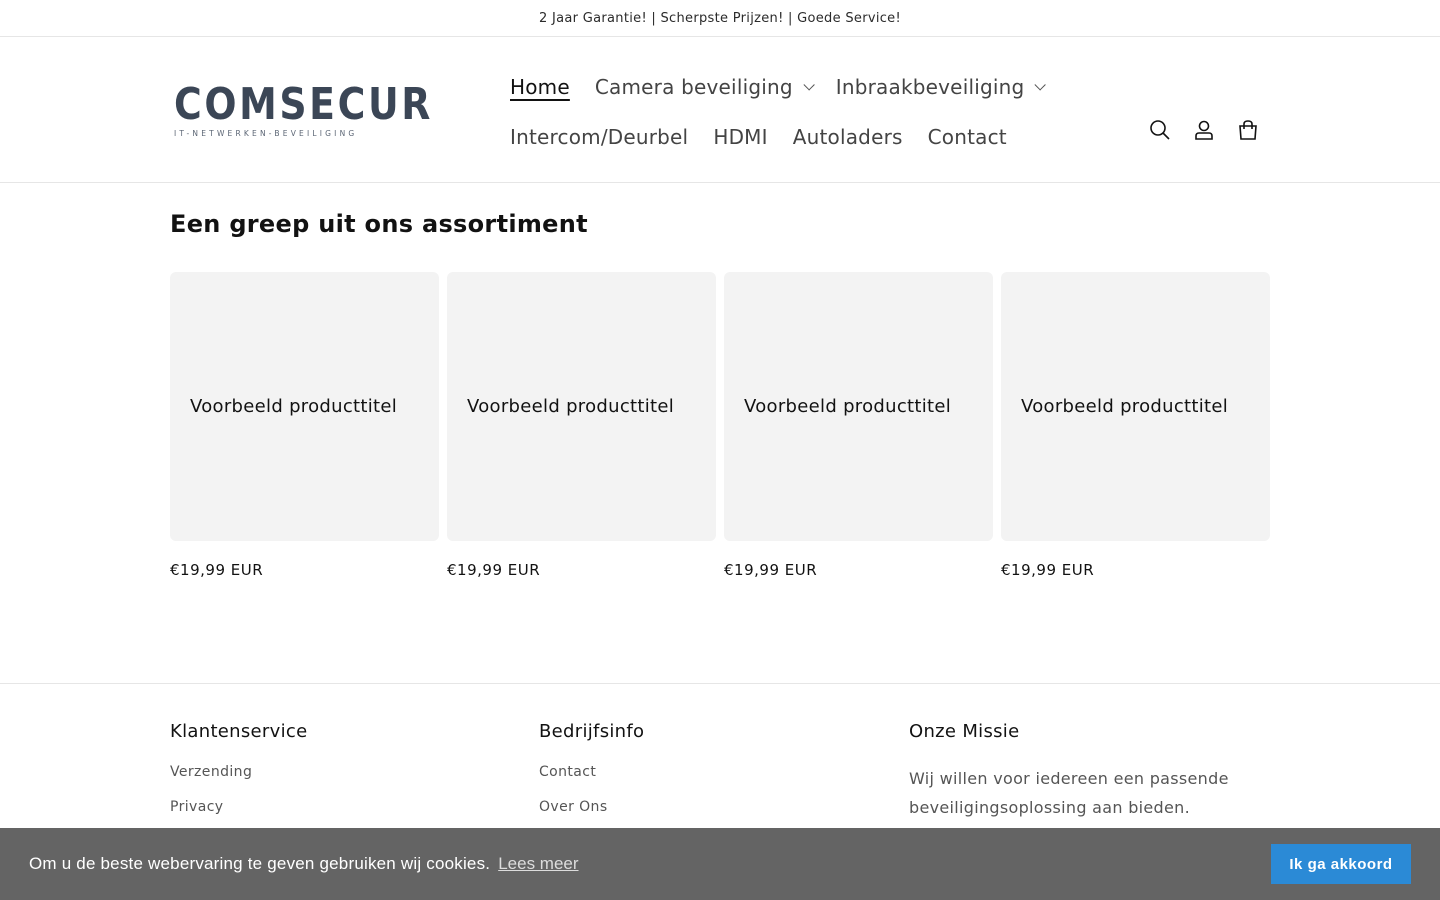 The image size is (1440, 900). I want to click on logo-tagline: IT-NETWERKEN-BEVEILIGING, so click(266, 133).